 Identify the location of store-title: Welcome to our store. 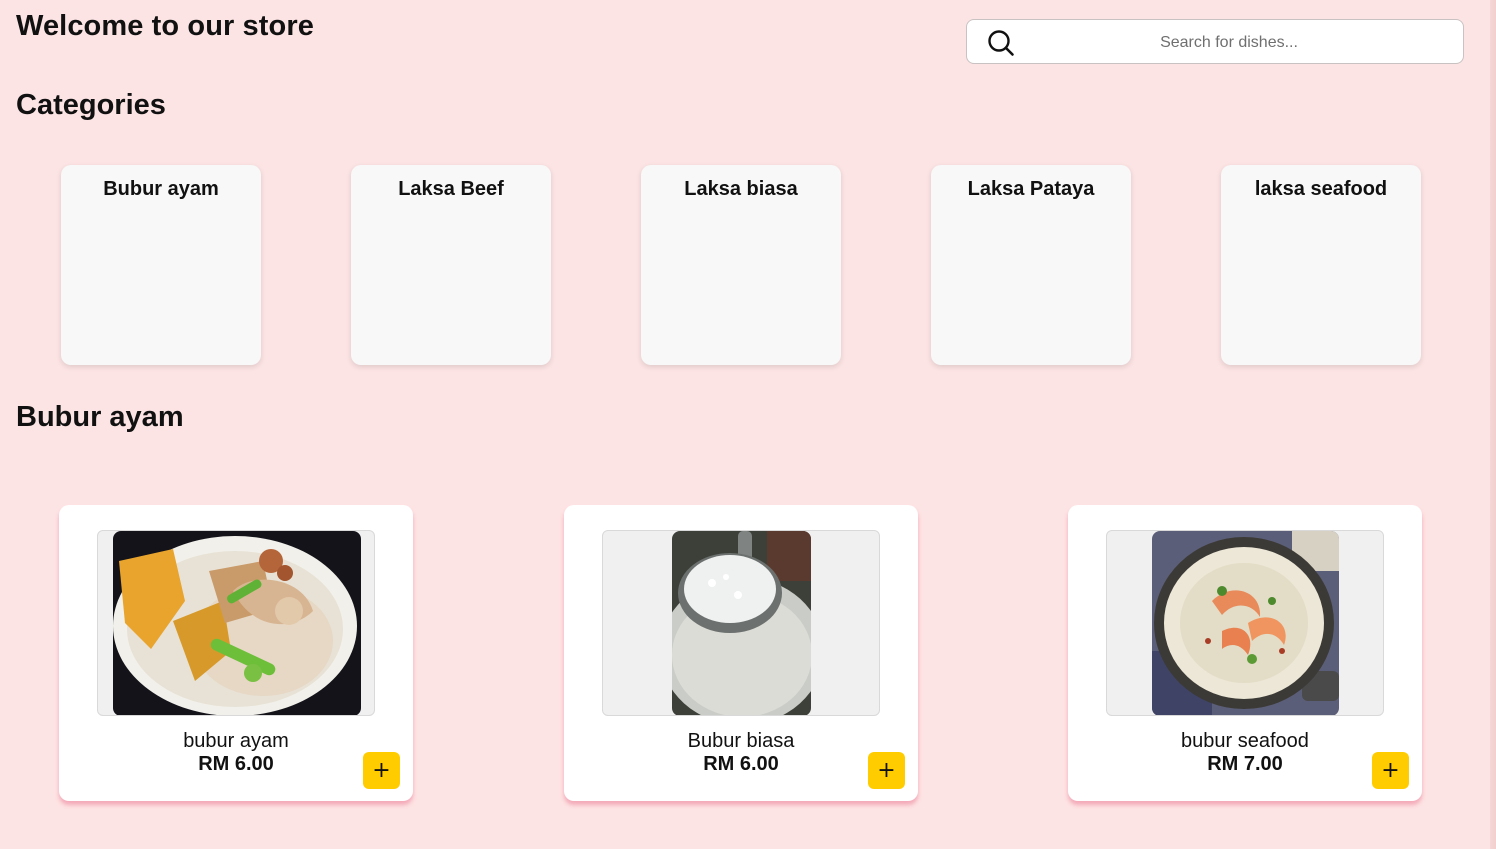
(165, 26).